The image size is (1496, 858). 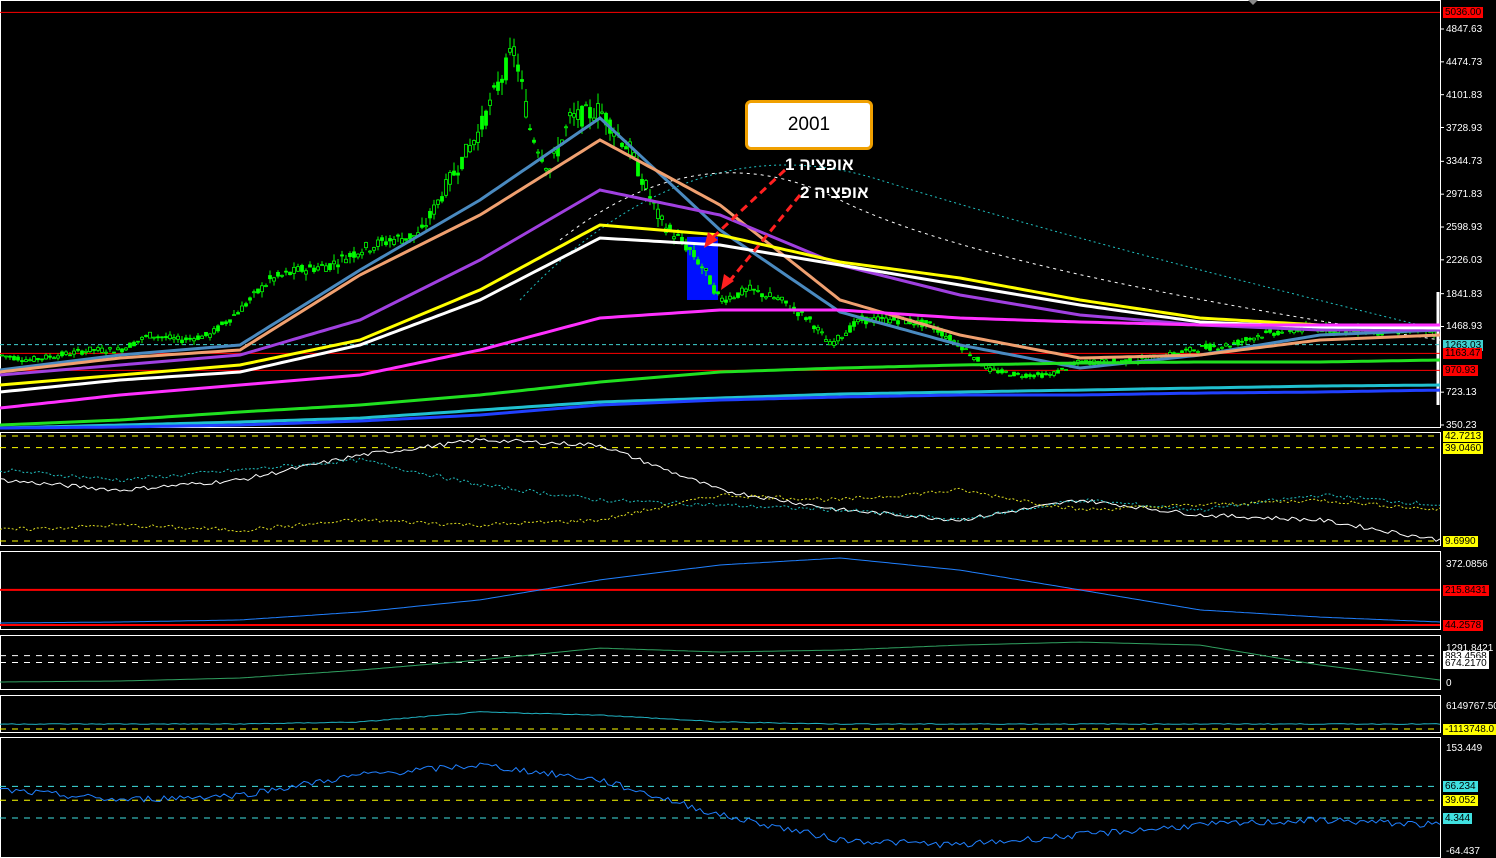 I want to click on panel2-level-tag: 9.6990, so click(x=1460, y=541).